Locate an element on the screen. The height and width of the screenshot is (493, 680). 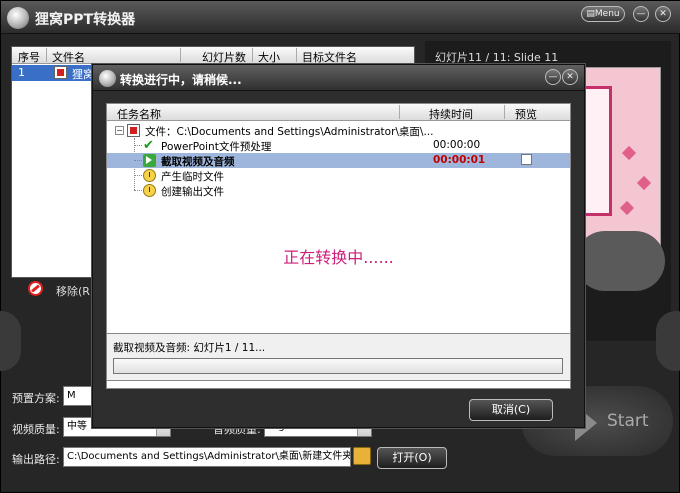
app-title: 狸窝PPT转换器 is located at coordinates (85, 20).